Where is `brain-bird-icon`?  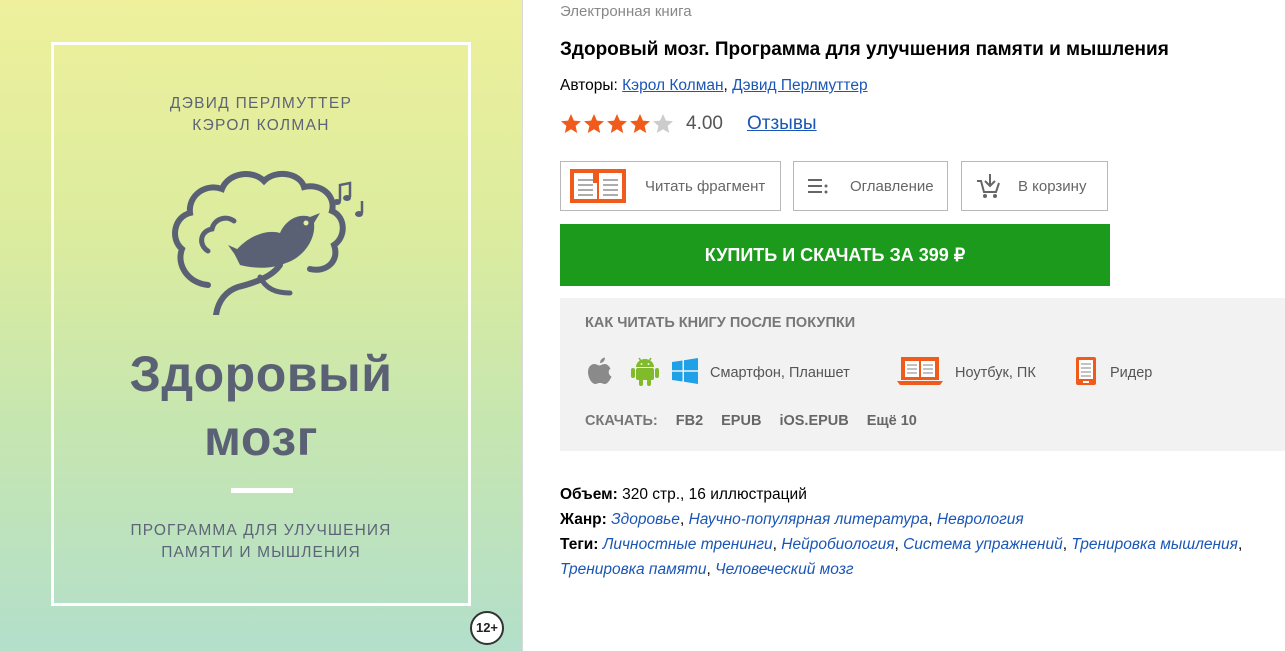 brain-bird-icon is located at coordinates (268, 242).